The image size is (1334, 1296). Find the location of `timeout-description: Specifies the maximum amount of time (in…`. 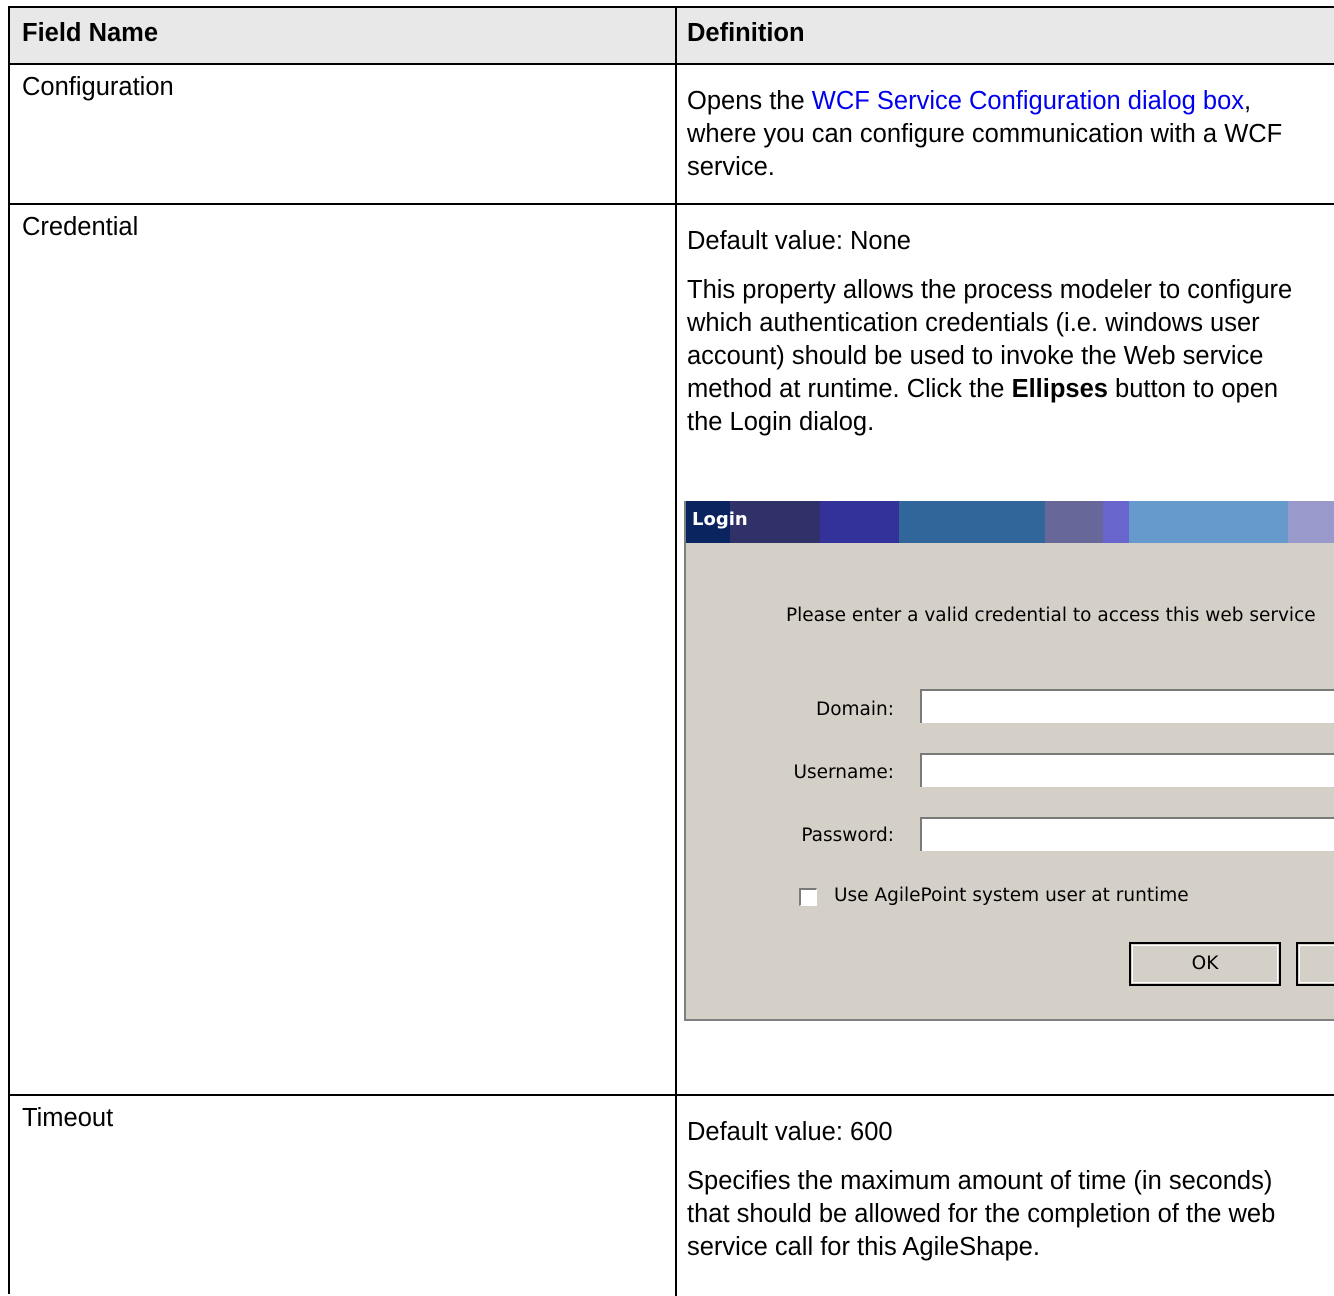

timeout-description: Specifies the maximum amount of time (in… is located at coordinates (981, 1214).